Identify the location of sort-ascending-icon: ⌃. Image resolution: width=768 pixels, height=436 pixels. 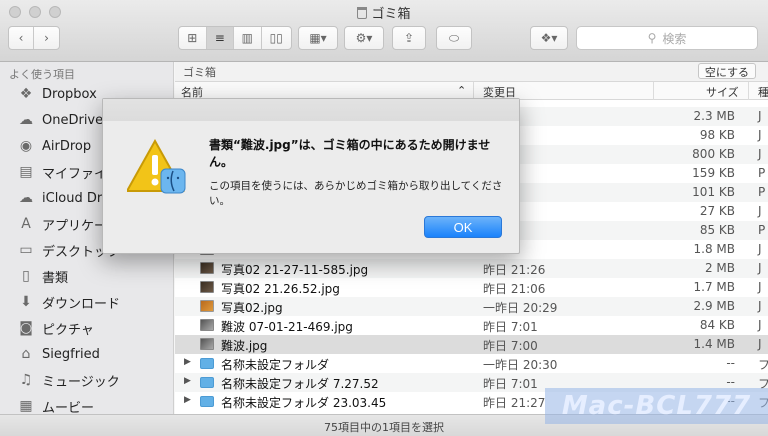
(462, 90).